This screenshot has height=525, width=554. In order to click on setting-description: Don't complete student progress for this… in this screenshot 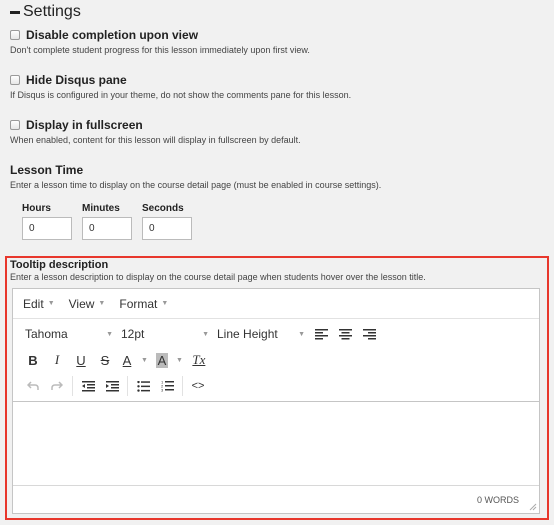, I will do `click(160, 50)`.